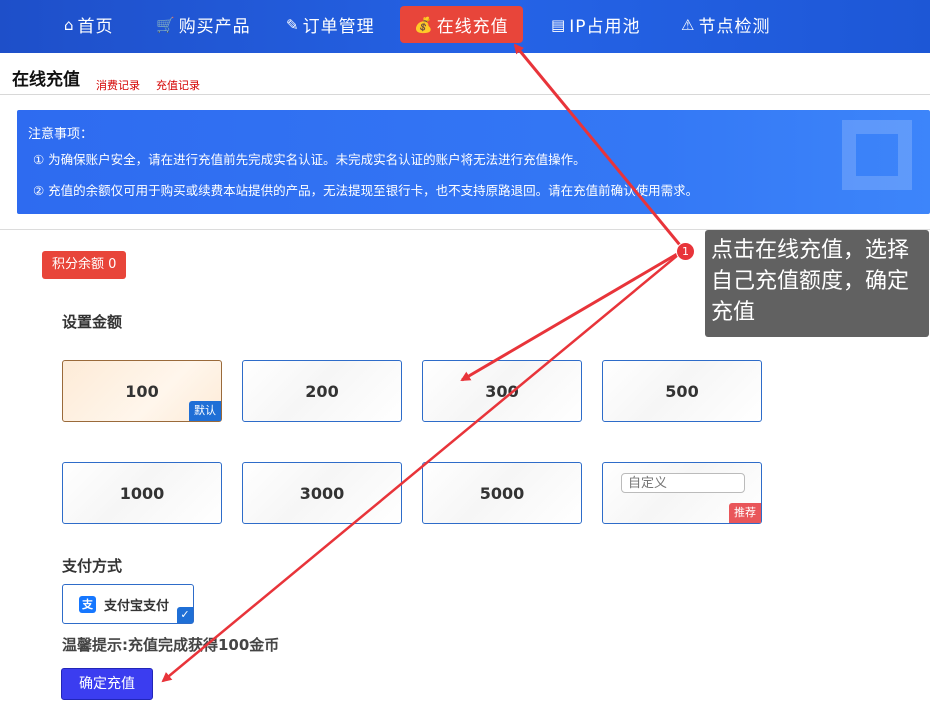 The height and width of the screenshot is (724, 930). What do you see at coordinates (92, 566) in the screenshot?
I see `payment-label: 支付方式` at bounding box center [92, 566].